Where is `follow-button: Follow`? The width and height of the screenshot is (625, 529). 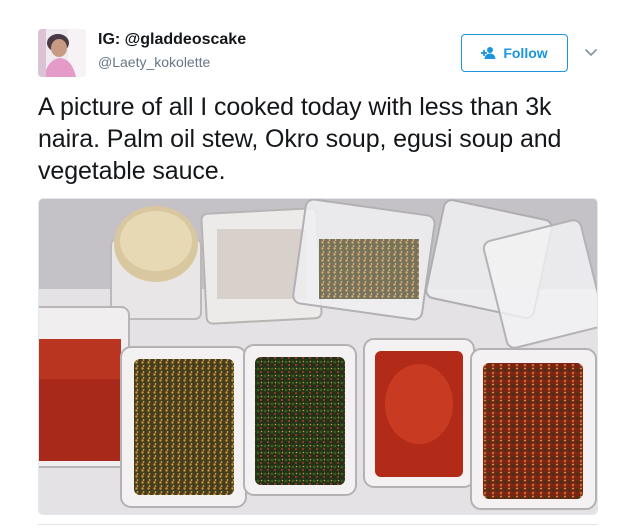 follow-button: Follow is located at coordinates (514, 53).